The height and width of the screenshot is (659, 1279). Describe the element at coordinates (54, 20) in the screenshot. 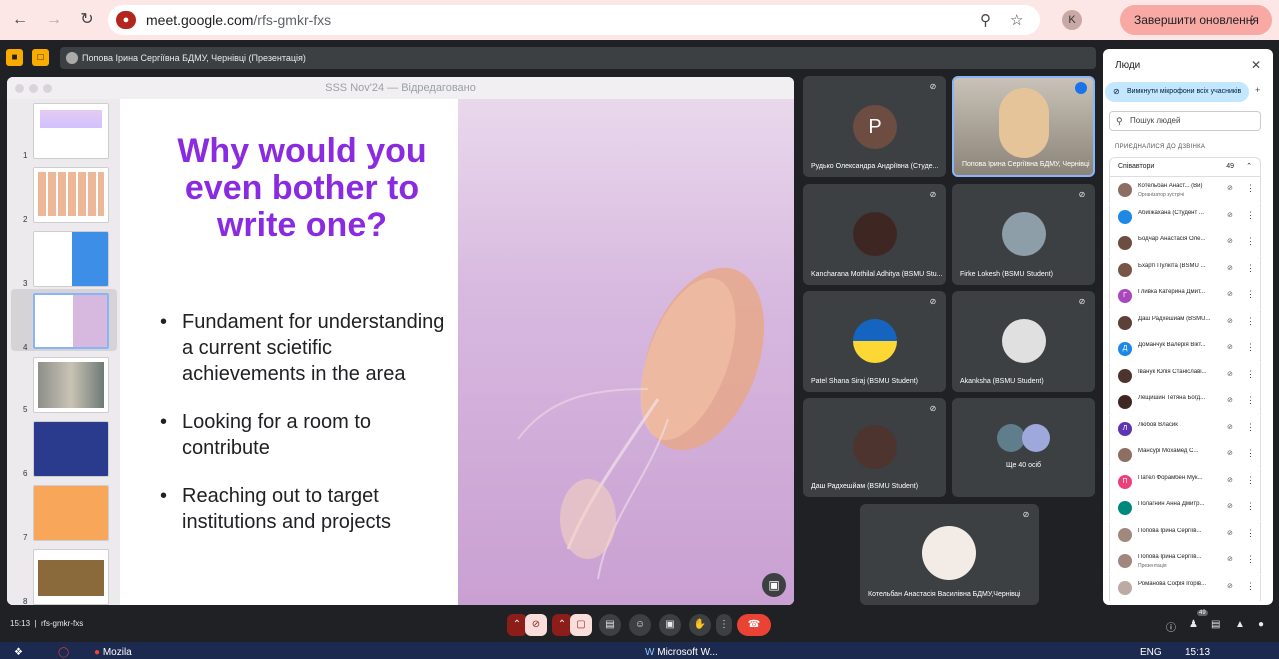

I see `forward-icon: →` at that location.